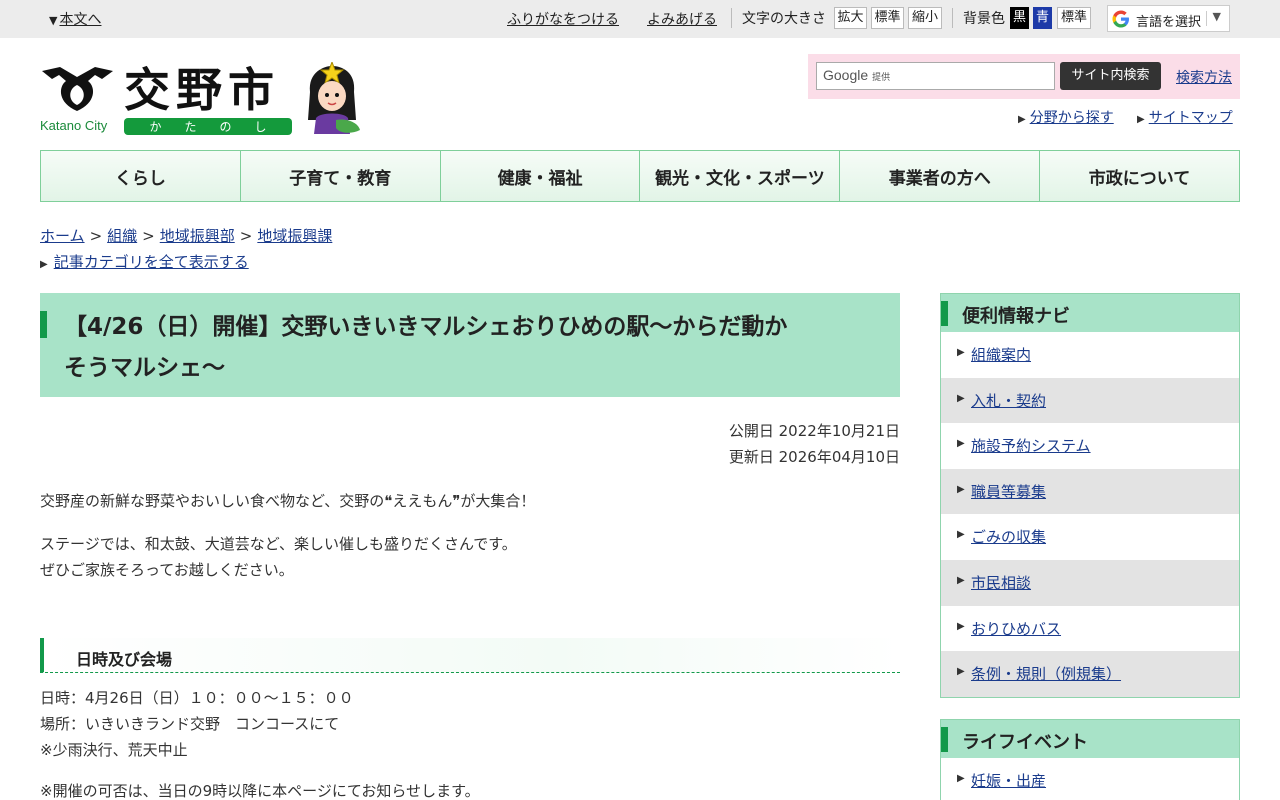 This screenshot has height=800, width=1280. Describe the element at coordinates (1090, 313) in the screenshot. I see `useful-info-nav-heading: 便利情報ナビ` at that location.